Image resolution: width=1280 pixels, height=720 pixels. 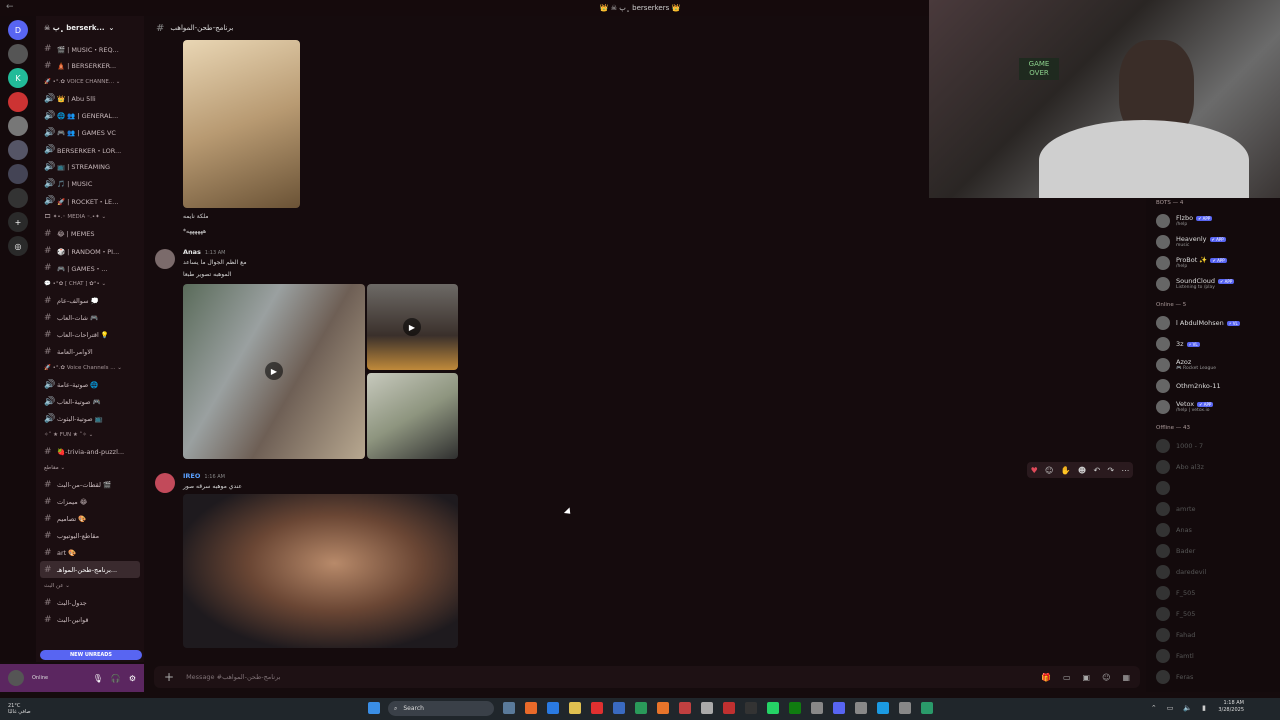 I want to click on clock: 1:18 AM 3/28/2025, so click(x=1231, y=707).